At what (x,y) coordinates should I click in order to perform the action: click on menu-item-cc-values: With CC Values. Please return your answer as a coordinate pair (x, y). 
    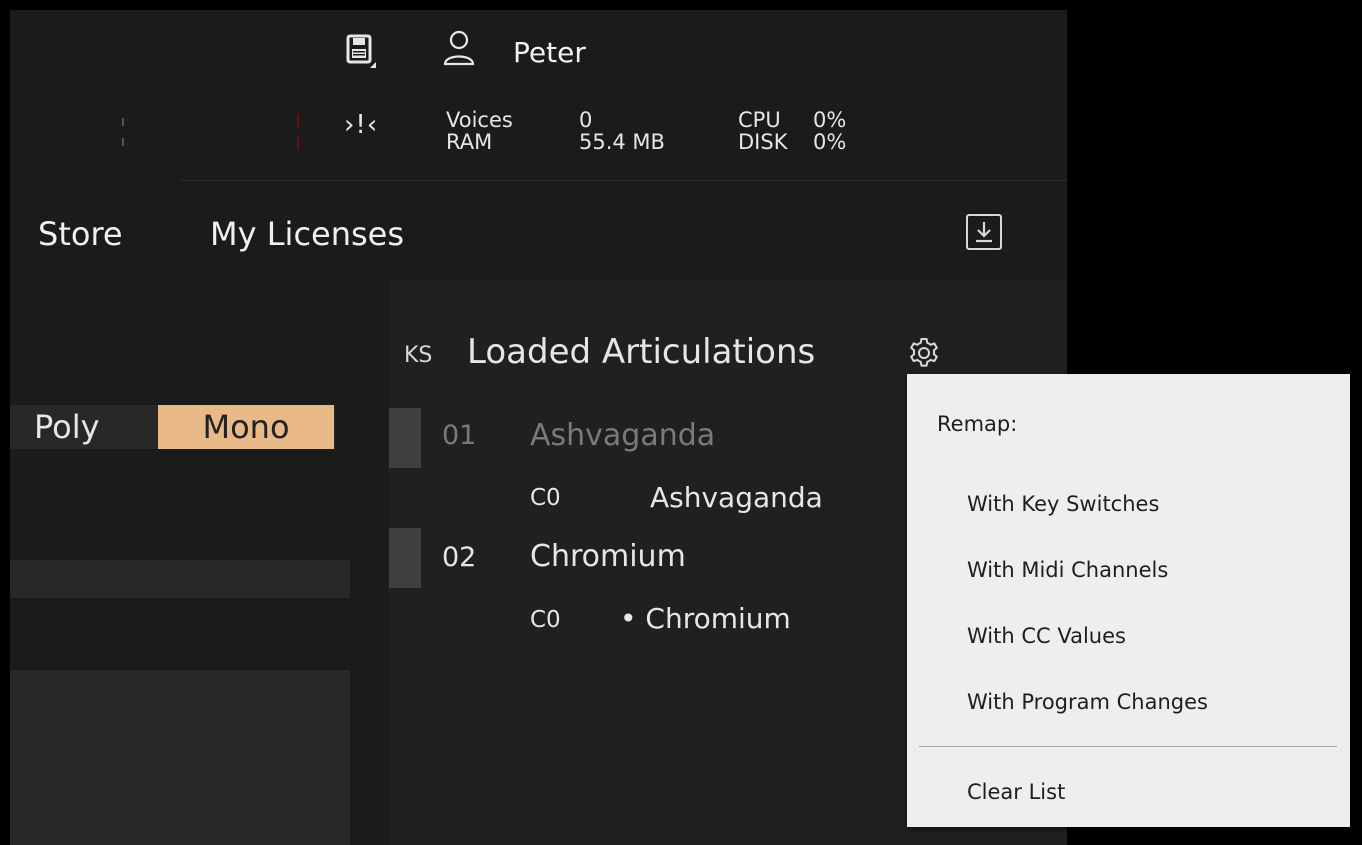
    Looking at the image, I should click on (1152, 636).